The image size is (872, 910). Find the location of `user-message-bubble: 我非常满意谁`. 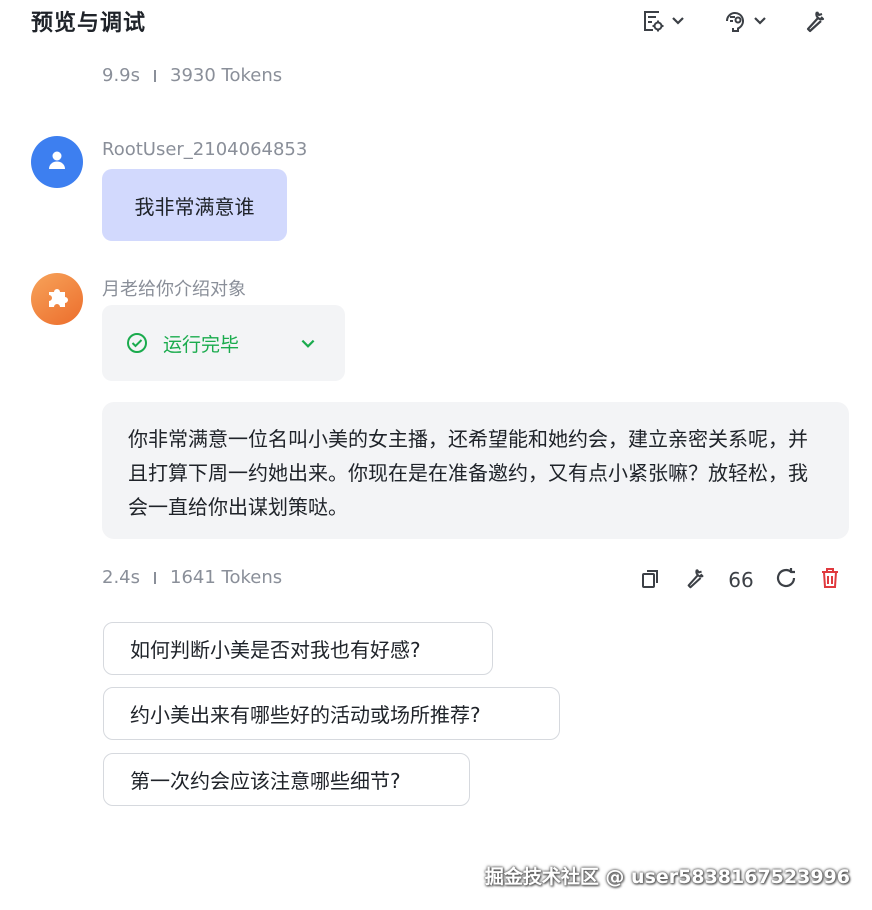

user-message-bubble: 我非常满意谁 is located at coordinates (194, 205).